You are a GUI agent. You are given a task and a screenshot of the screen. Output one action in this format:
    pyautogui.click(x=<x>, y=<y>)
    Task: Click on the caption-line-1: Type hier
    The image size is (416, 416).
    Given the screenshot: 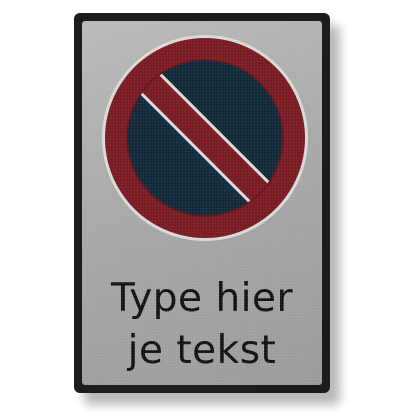 What is the action you would take?
    pyautogui.click(x=202, y=298)
    